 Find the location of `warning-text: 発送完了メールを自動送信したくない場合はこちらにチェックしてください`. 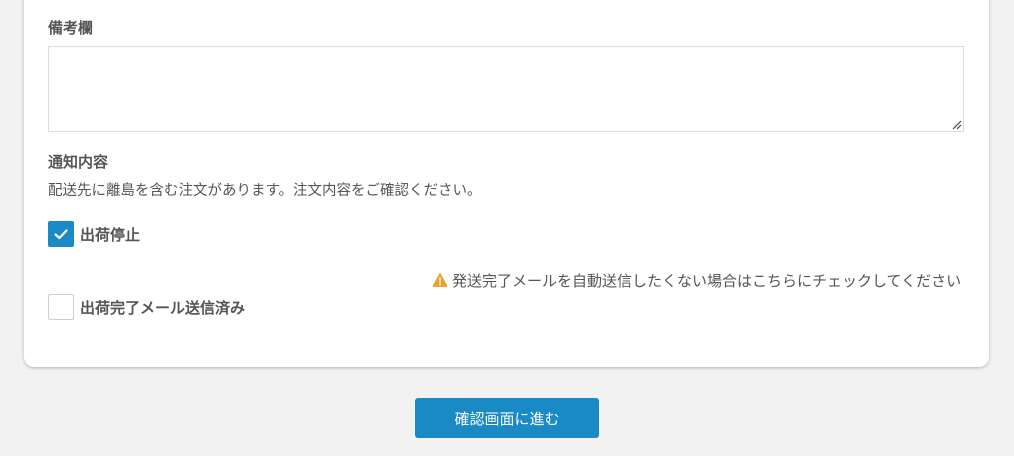

warning-text: 発送完了メールを自動送信したくない場合はこちらにチェックしてください is located at coordinates (707, 280).